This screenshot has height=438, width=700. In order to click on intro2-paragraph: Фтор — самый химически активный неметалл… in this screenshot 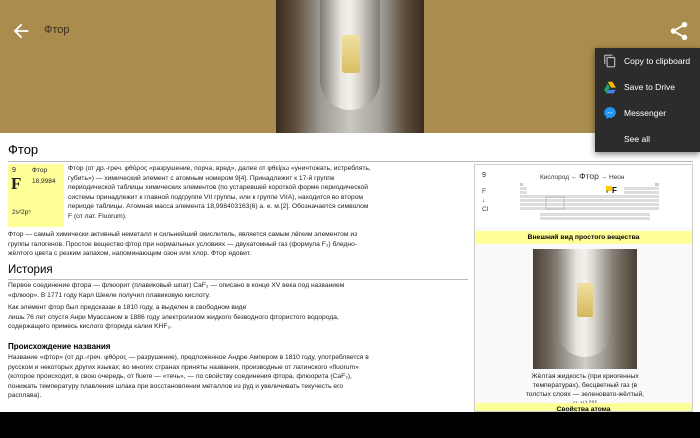, I will do `click(238, 244)`.